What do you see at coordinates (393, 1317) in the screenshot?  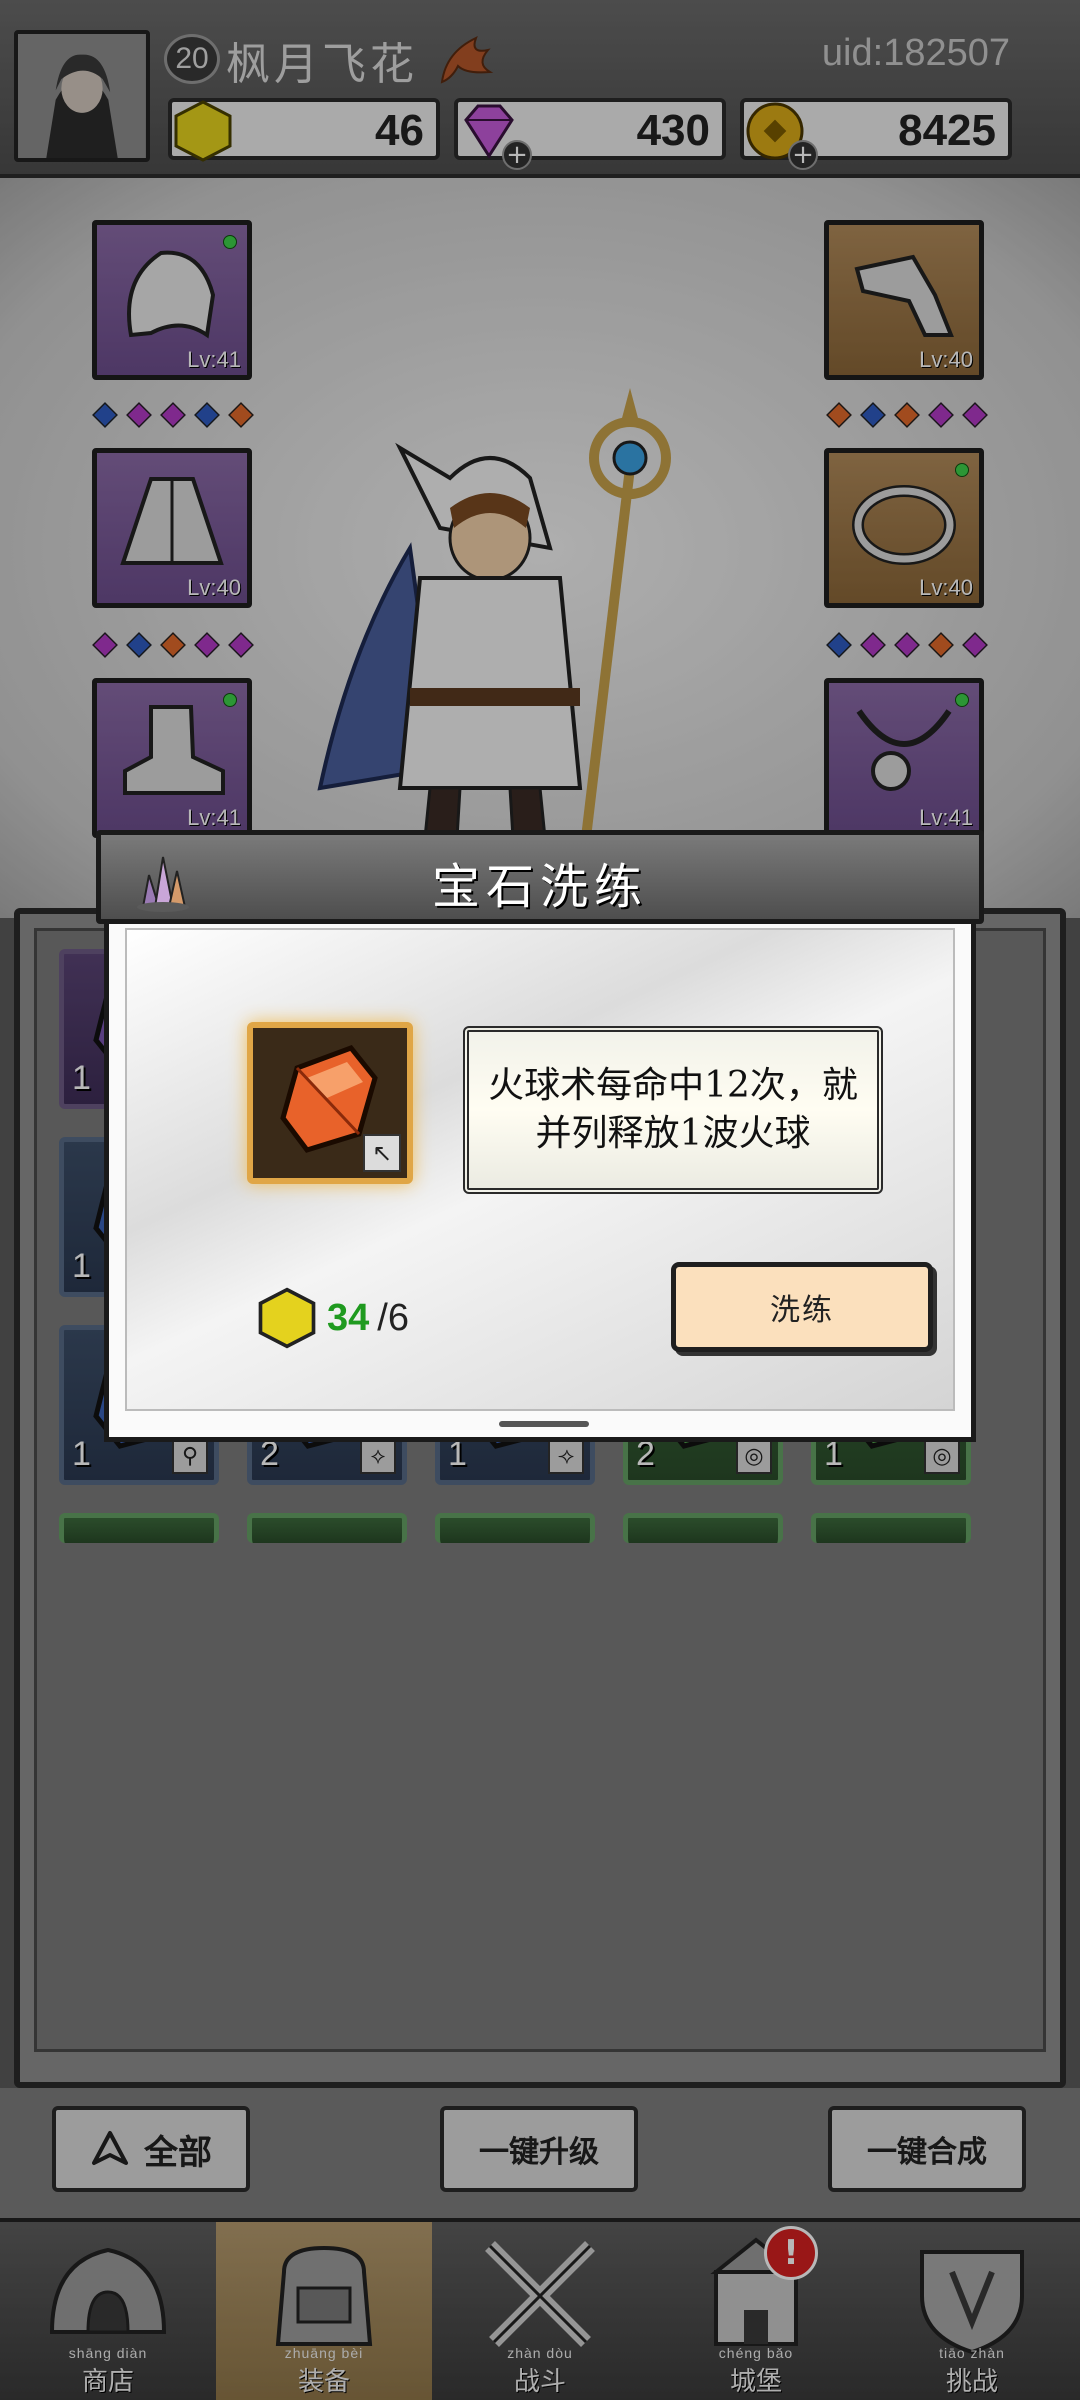 I see `cost-required: /6` at bounding box center [393, 1317].